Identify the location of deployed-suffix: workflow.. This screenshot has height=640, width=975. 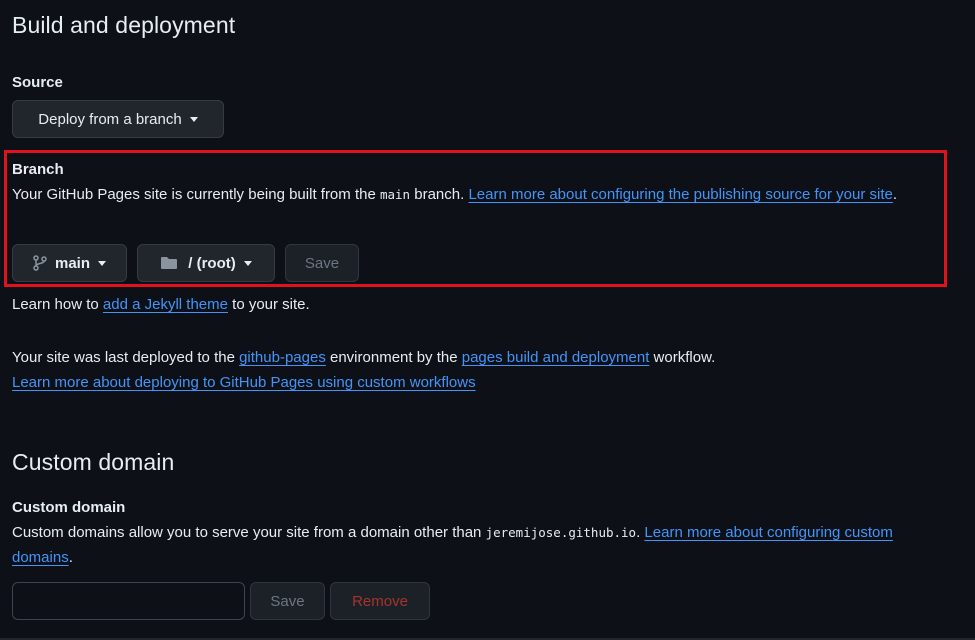
(682, 357).